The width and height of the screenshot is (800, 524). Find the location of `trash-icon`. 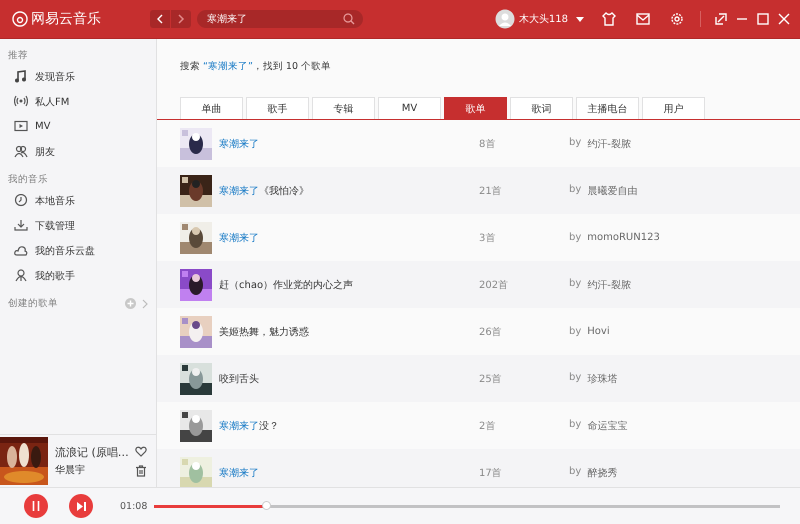

trash-icon is located at coordinates (141, 470).